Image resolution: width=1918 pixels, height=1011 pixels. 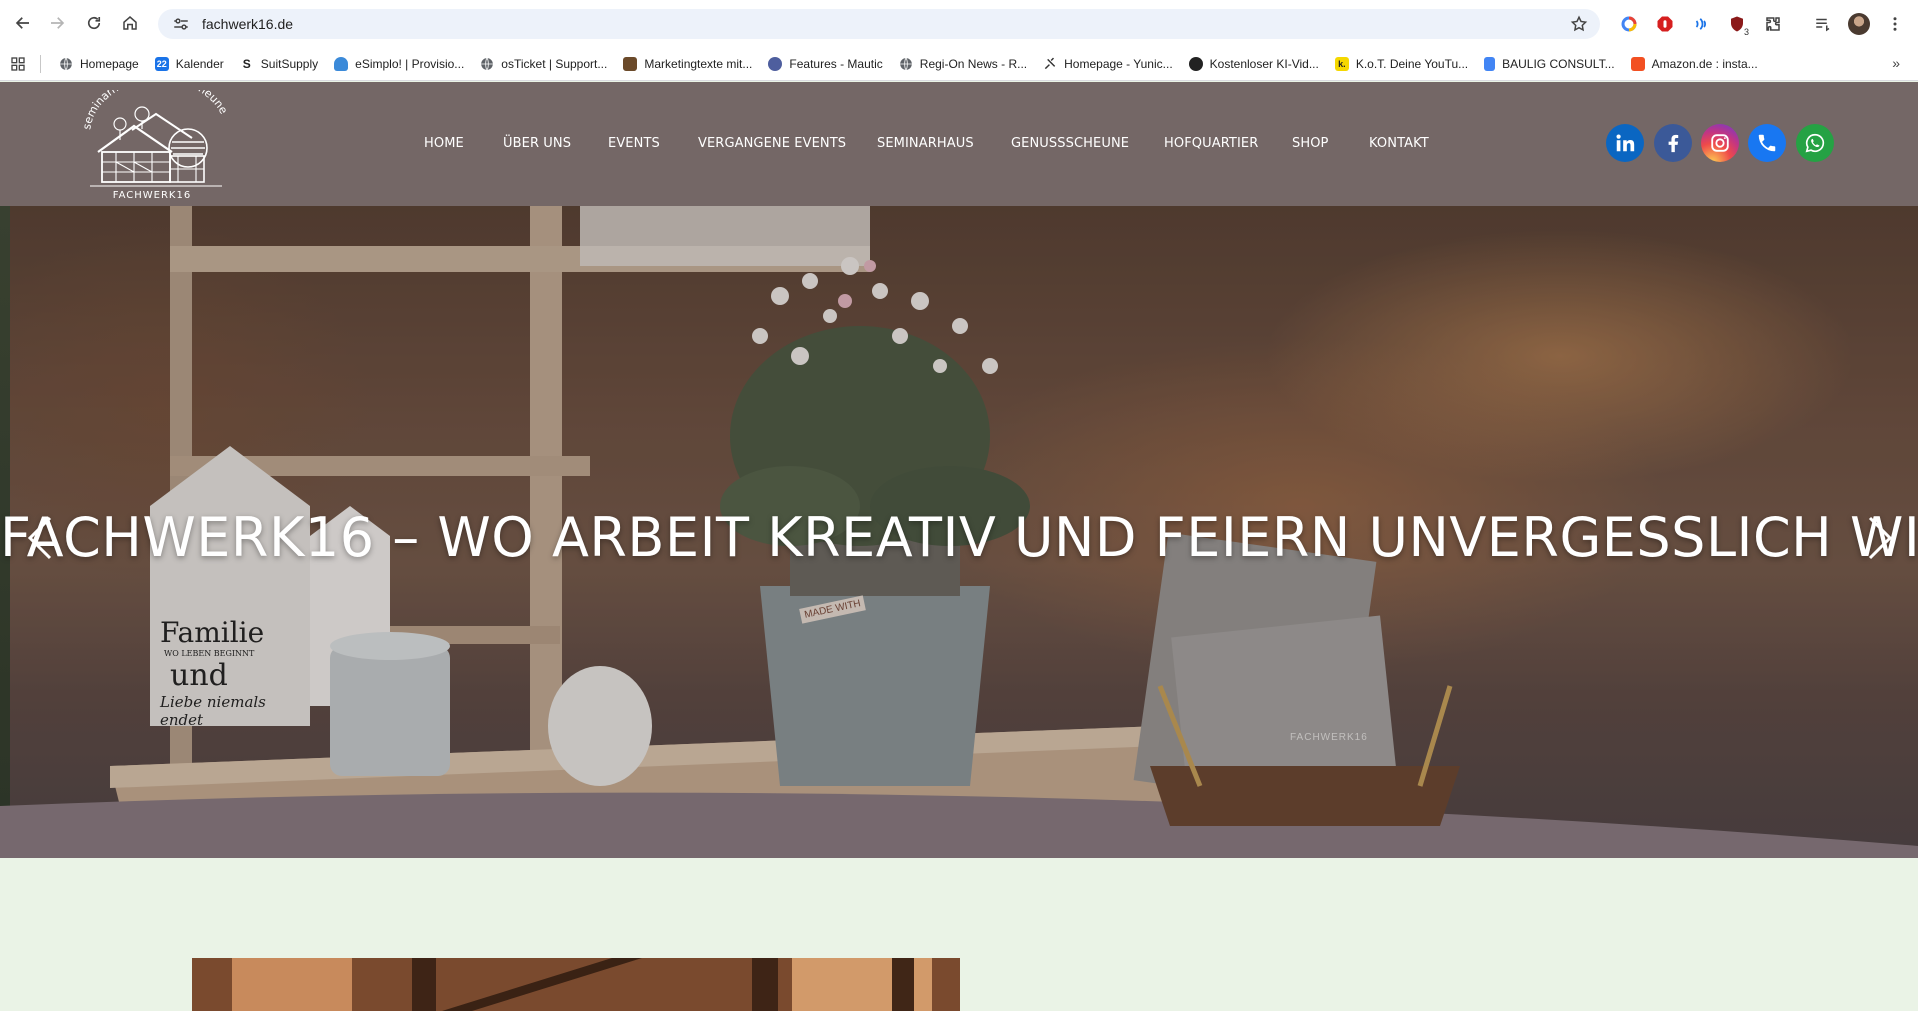 I want to click on instagram-icon, so click(x=1720, y=143).